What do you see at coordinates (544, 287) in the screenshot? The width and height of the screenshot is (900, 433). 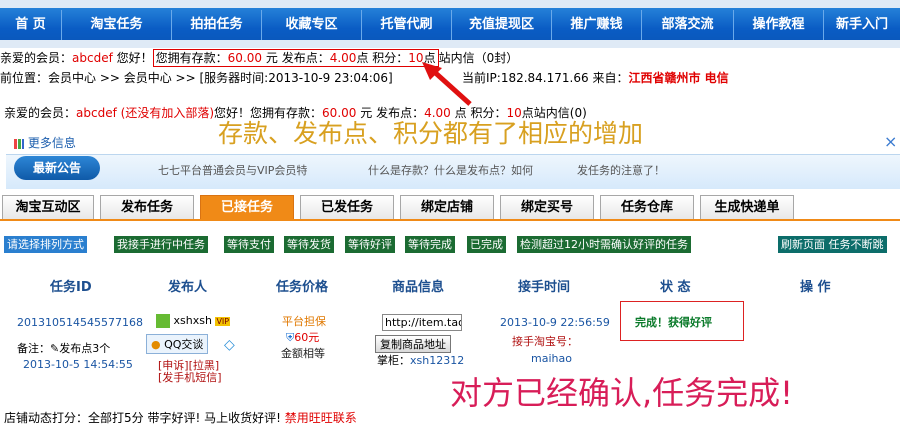 I see `header-accept-time: 接手时间` at bounding box center [544, 287].